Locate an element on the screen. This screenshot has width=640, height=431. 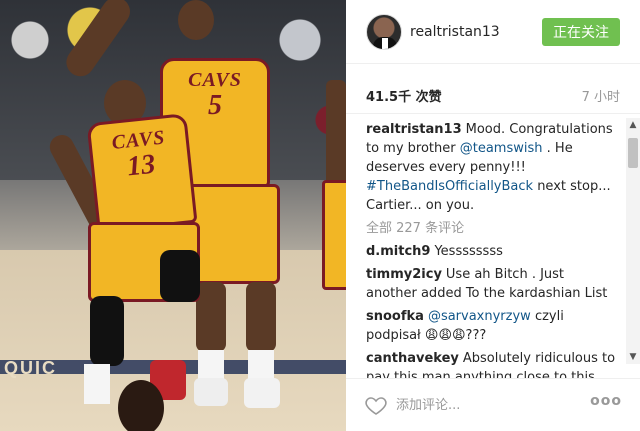
comment-mention: @sarvaxnyrzyw is located at coordinates (479, 316).